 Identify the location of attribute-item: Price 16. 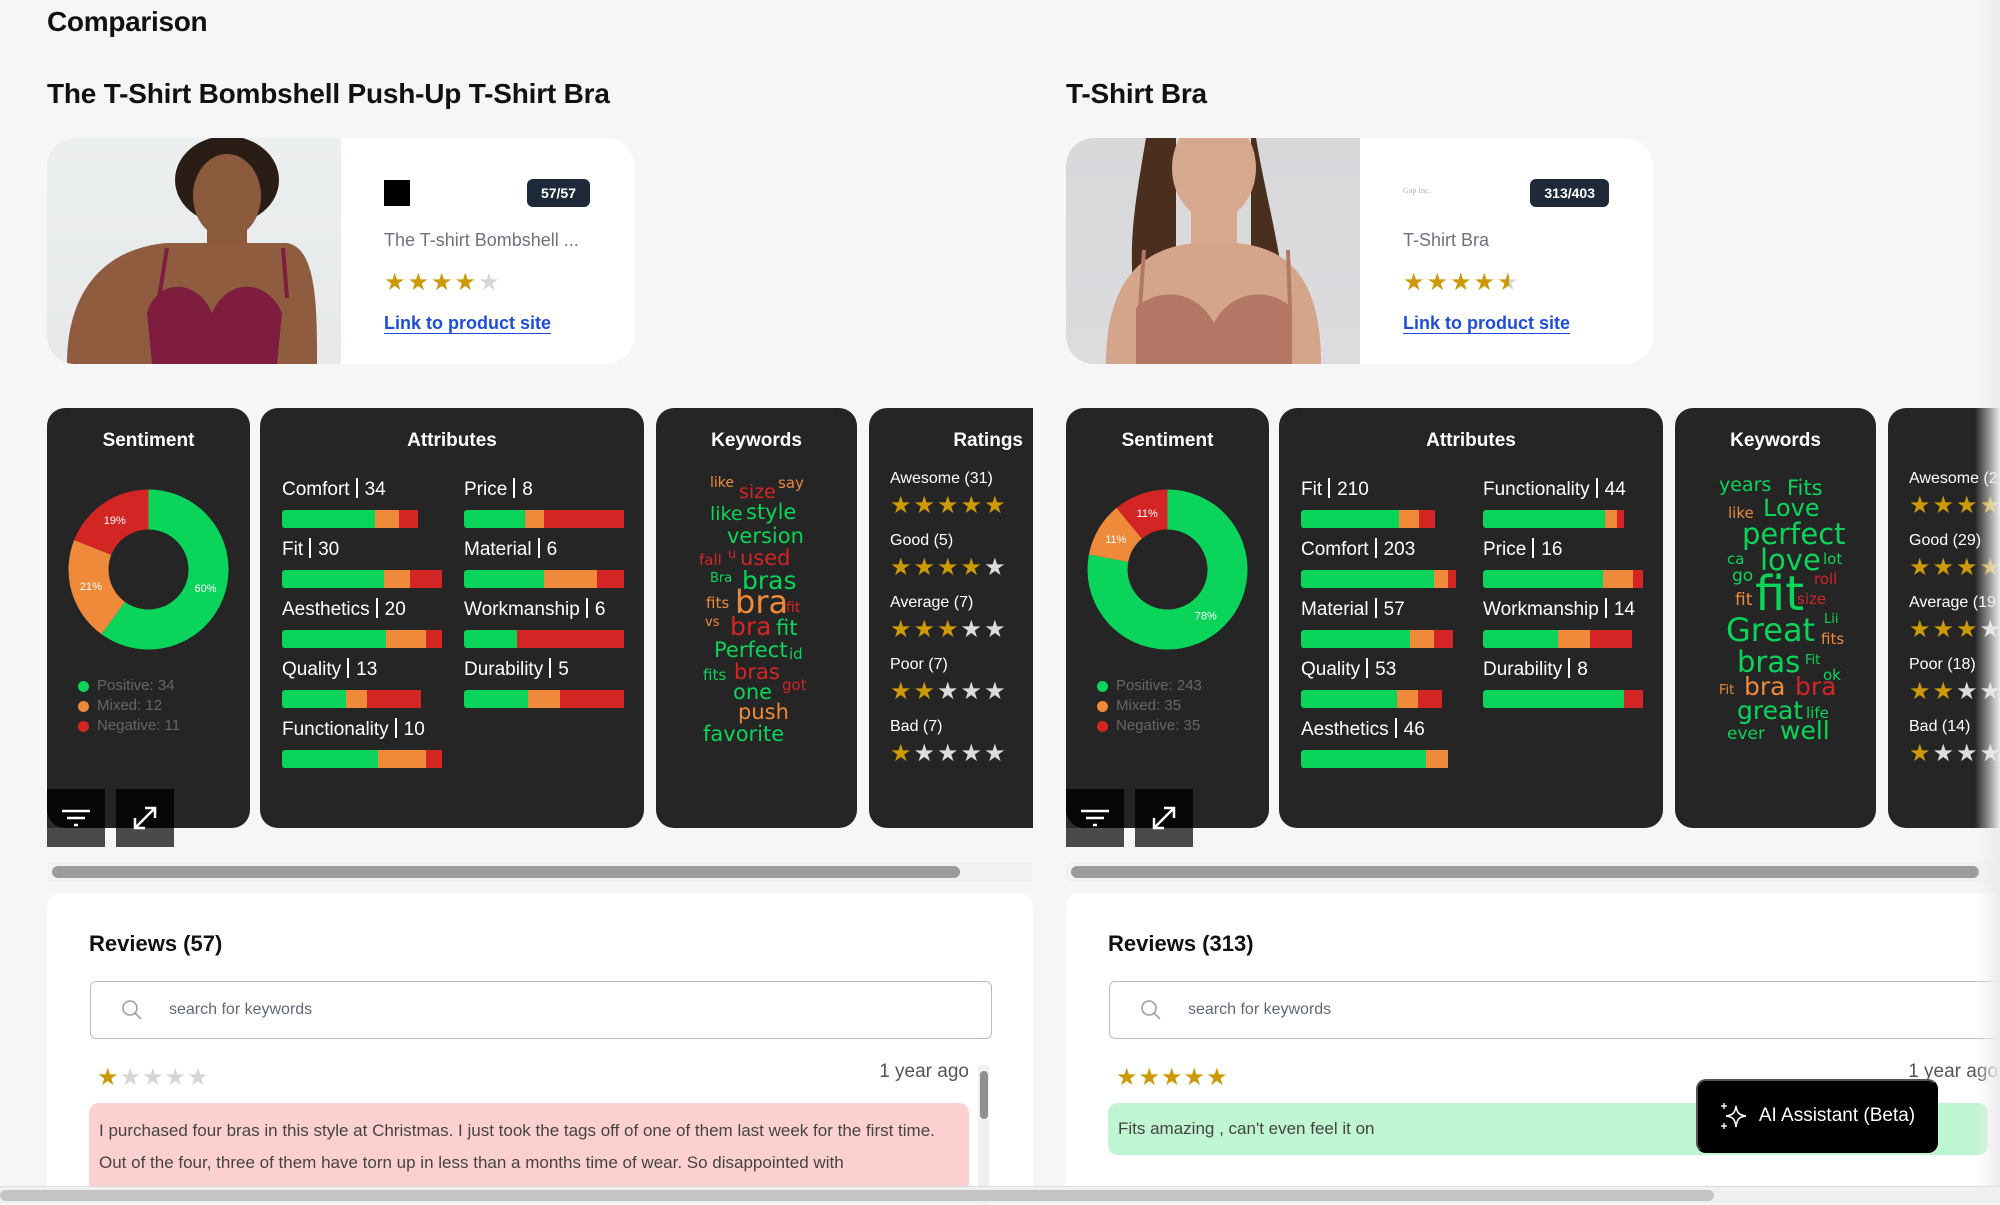
(1565, 563).